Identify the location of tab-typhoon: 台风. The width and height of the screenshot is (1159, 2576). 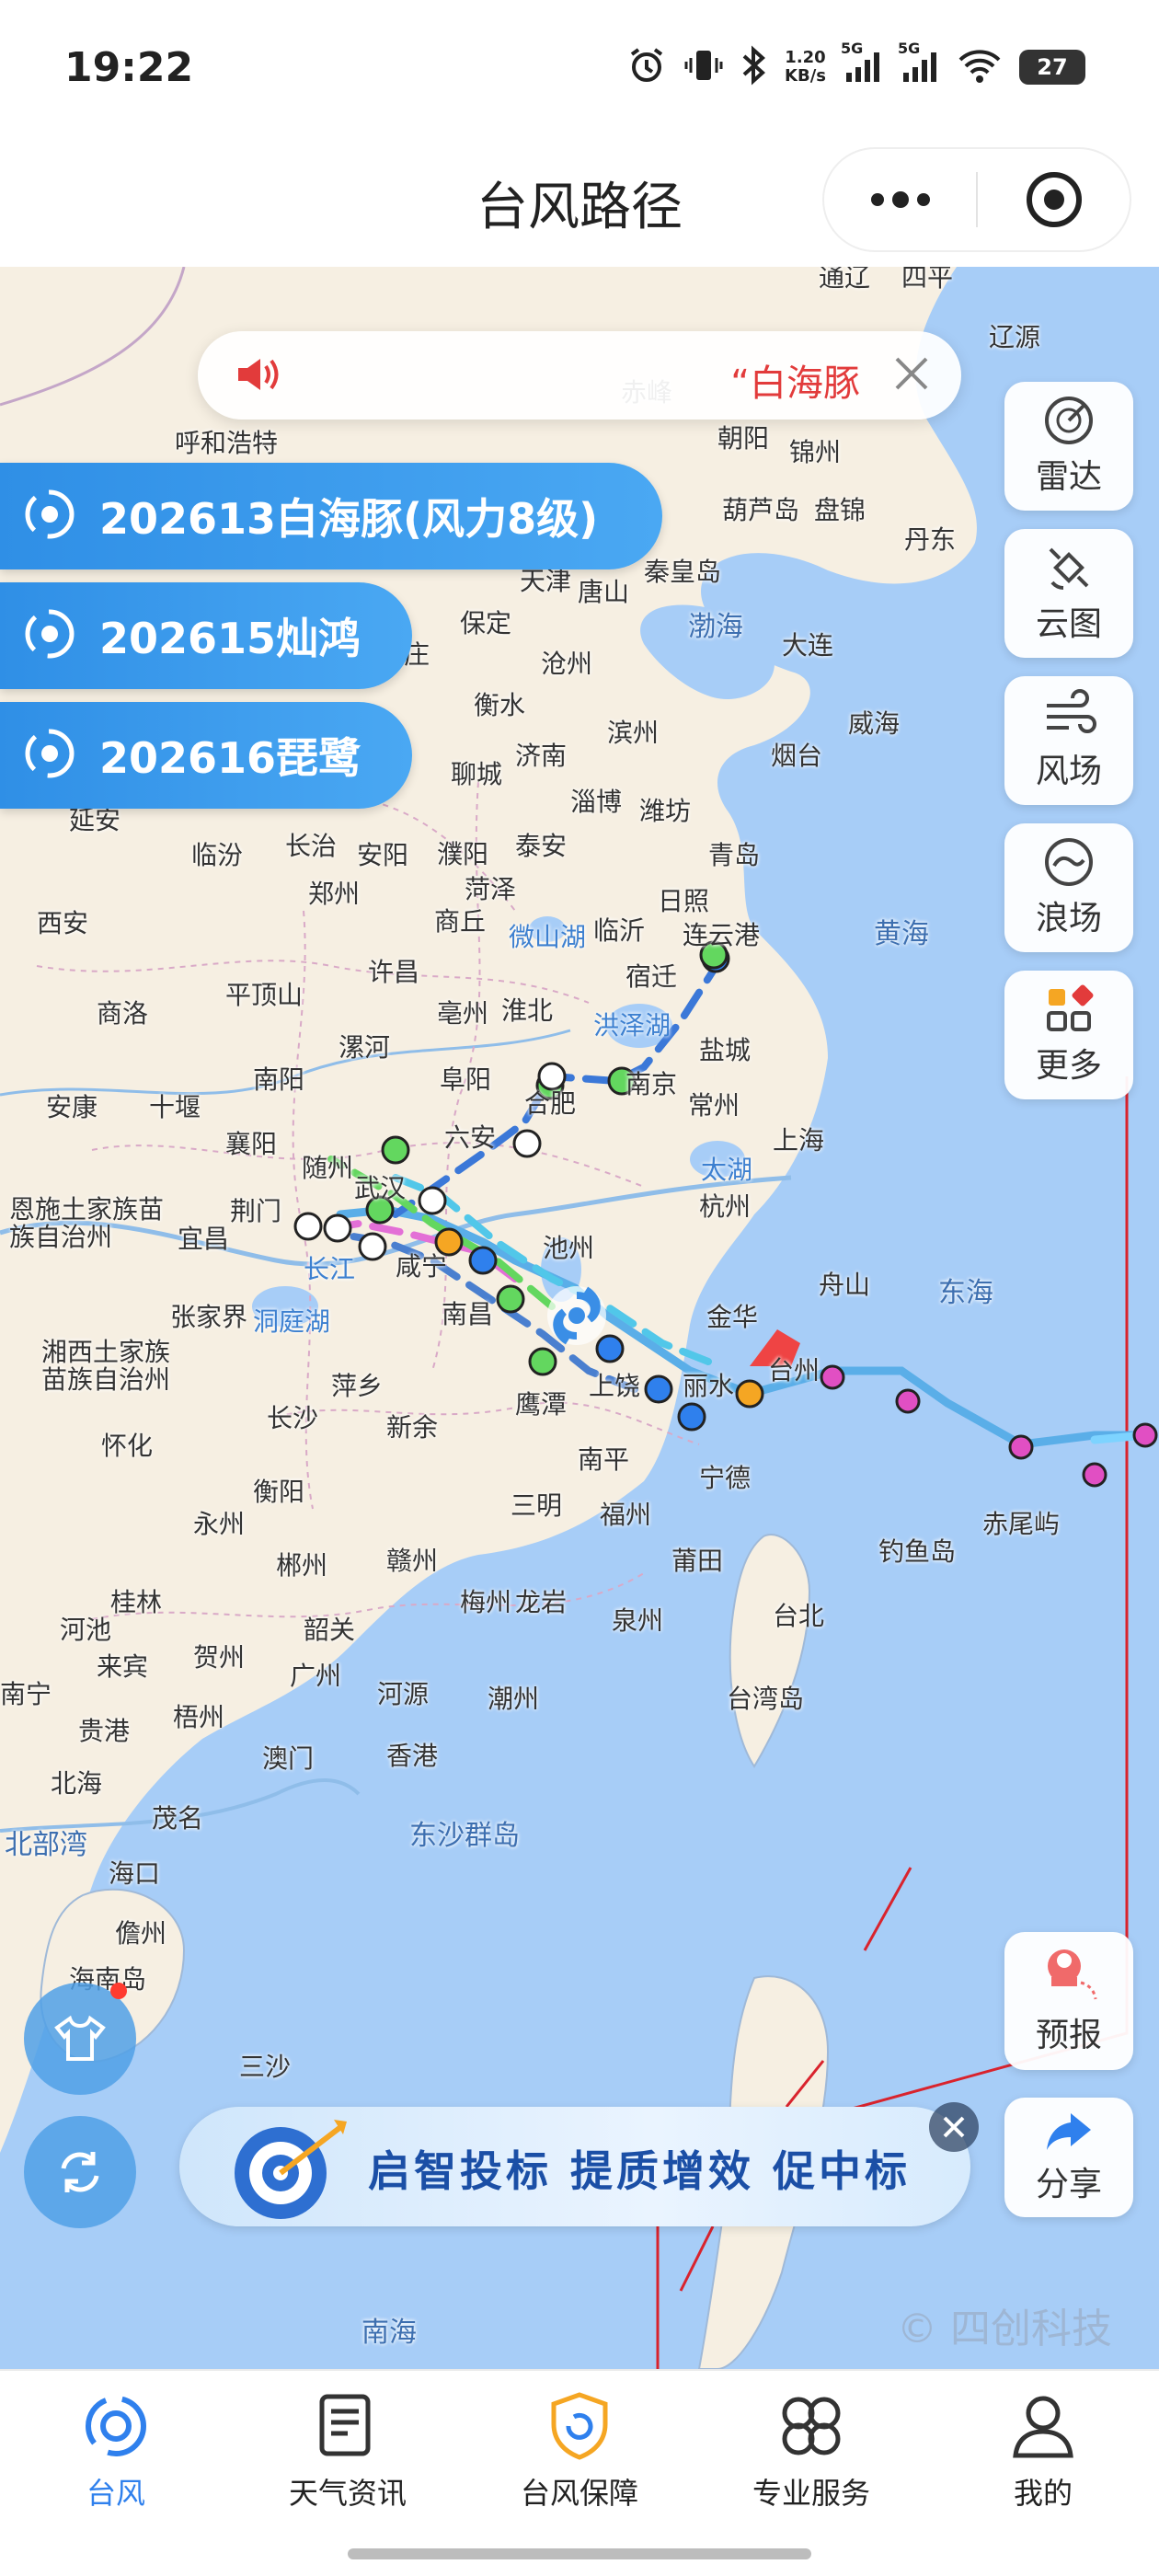
(116, 2458).